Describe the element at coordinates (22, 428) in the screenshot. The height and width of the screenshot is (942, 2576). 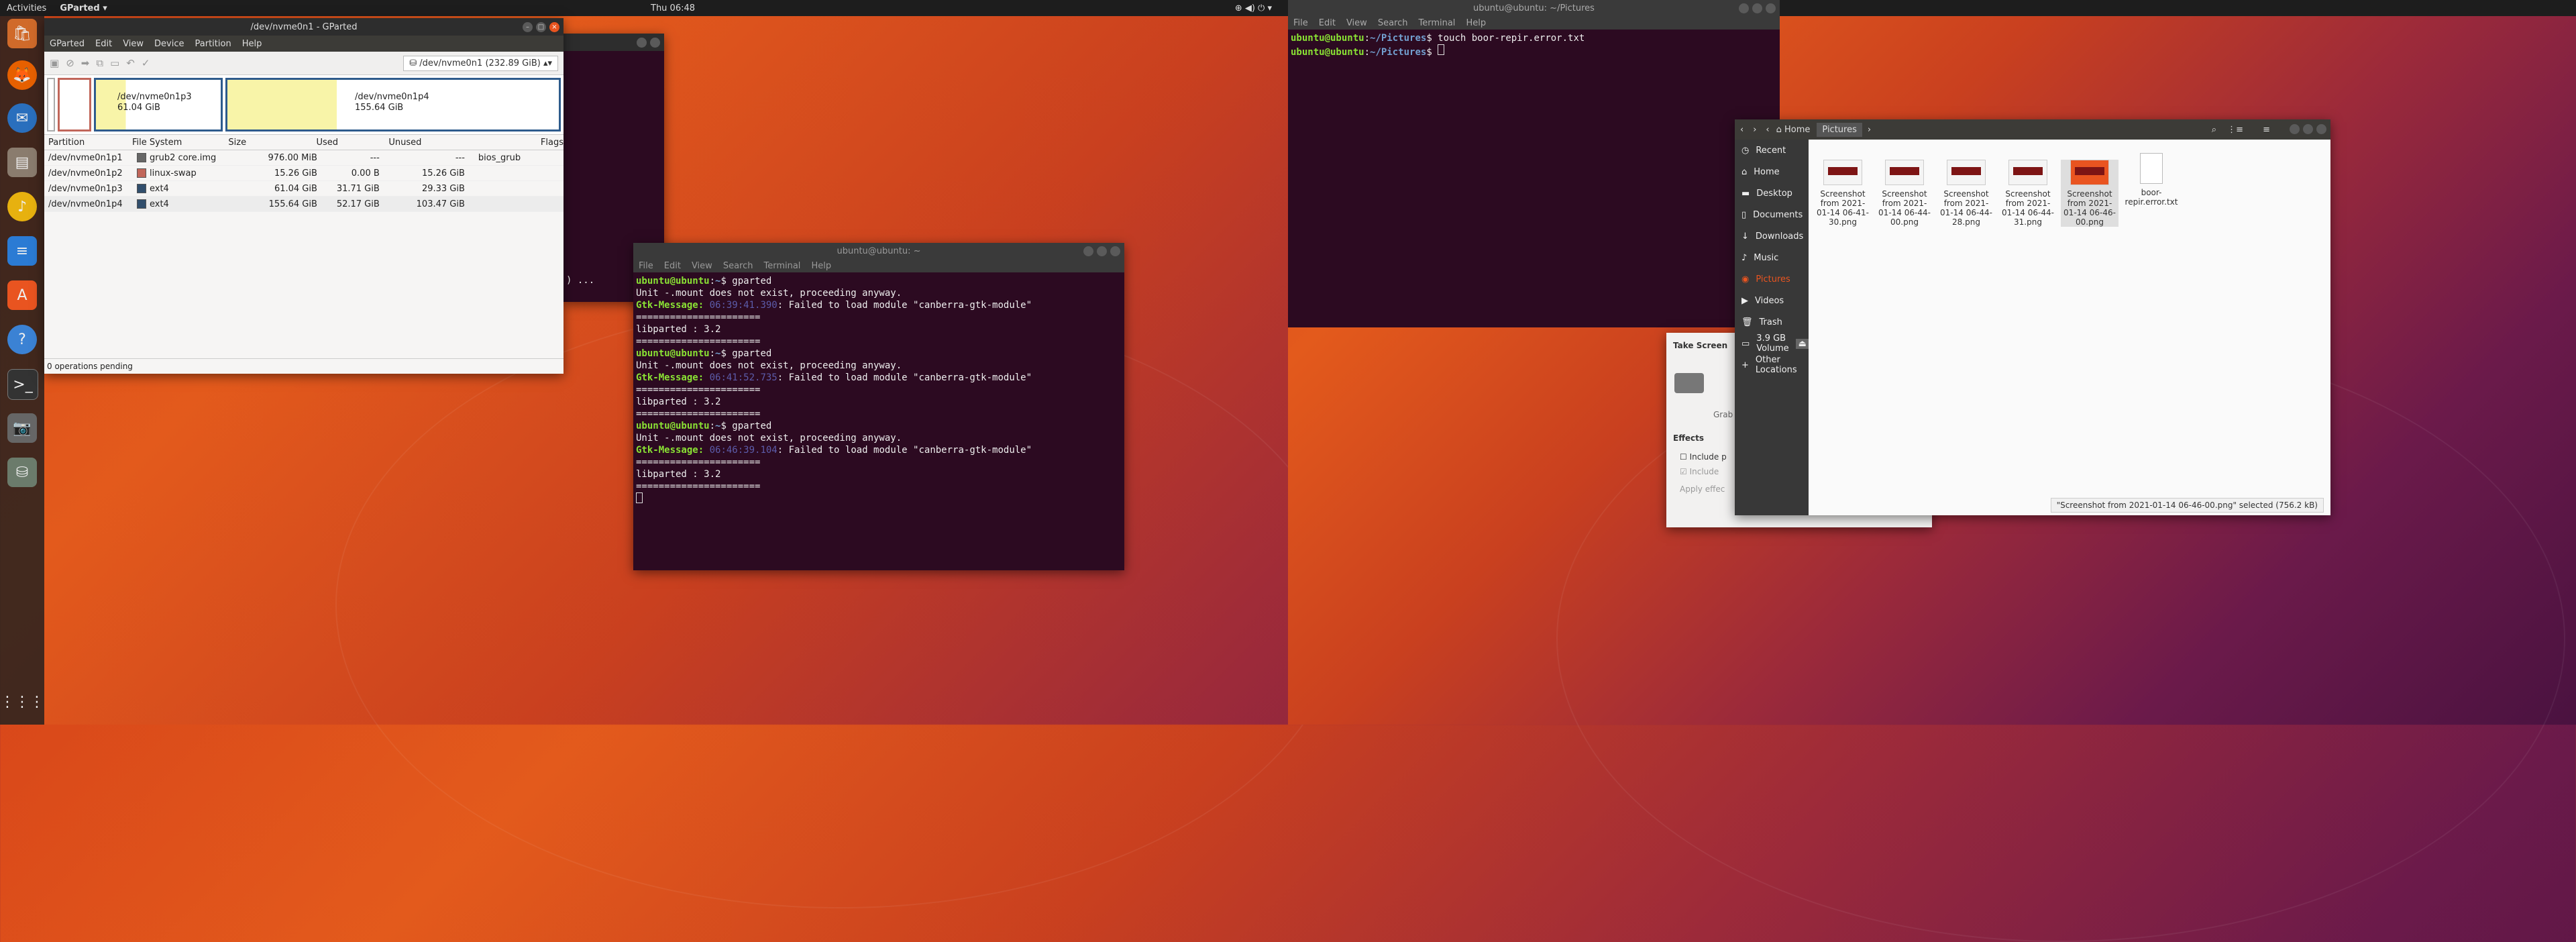
I see `screenshot-icon: 📷` at that location.